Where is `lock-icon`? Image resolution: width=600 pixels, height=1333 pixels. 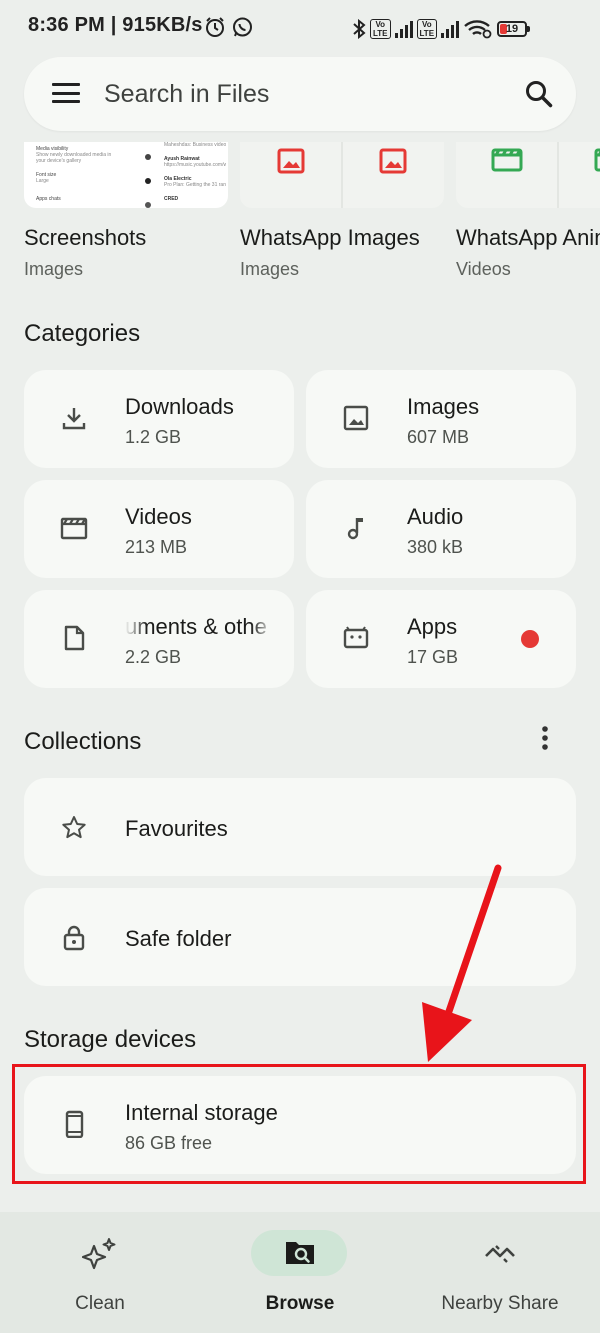 lock-icon is located at coordinates (74, 938).